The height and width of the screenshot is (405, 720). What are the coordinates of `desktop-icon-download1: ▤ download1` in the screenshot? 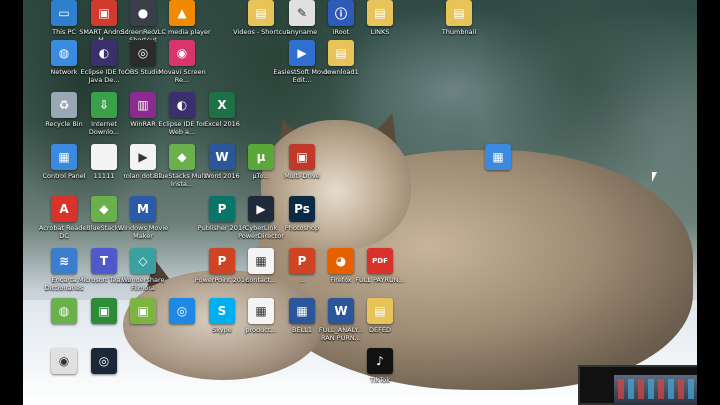 It's located at (341, 58).